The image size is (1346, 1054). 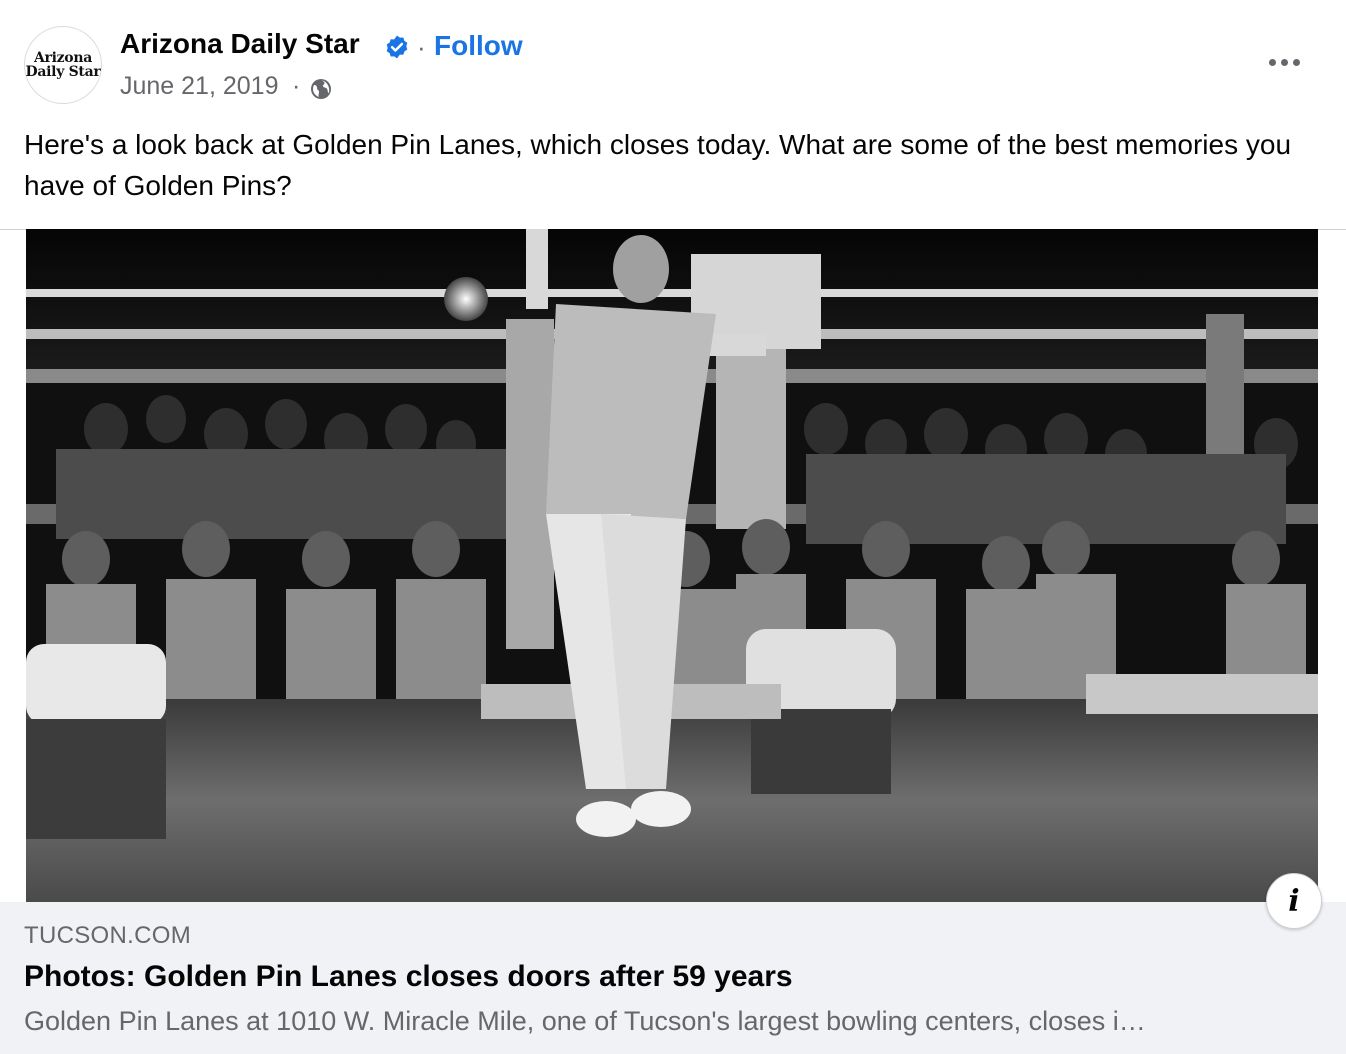 I want to click on page-avatar: Arizona Daily Star, so click(x=63, y=65).